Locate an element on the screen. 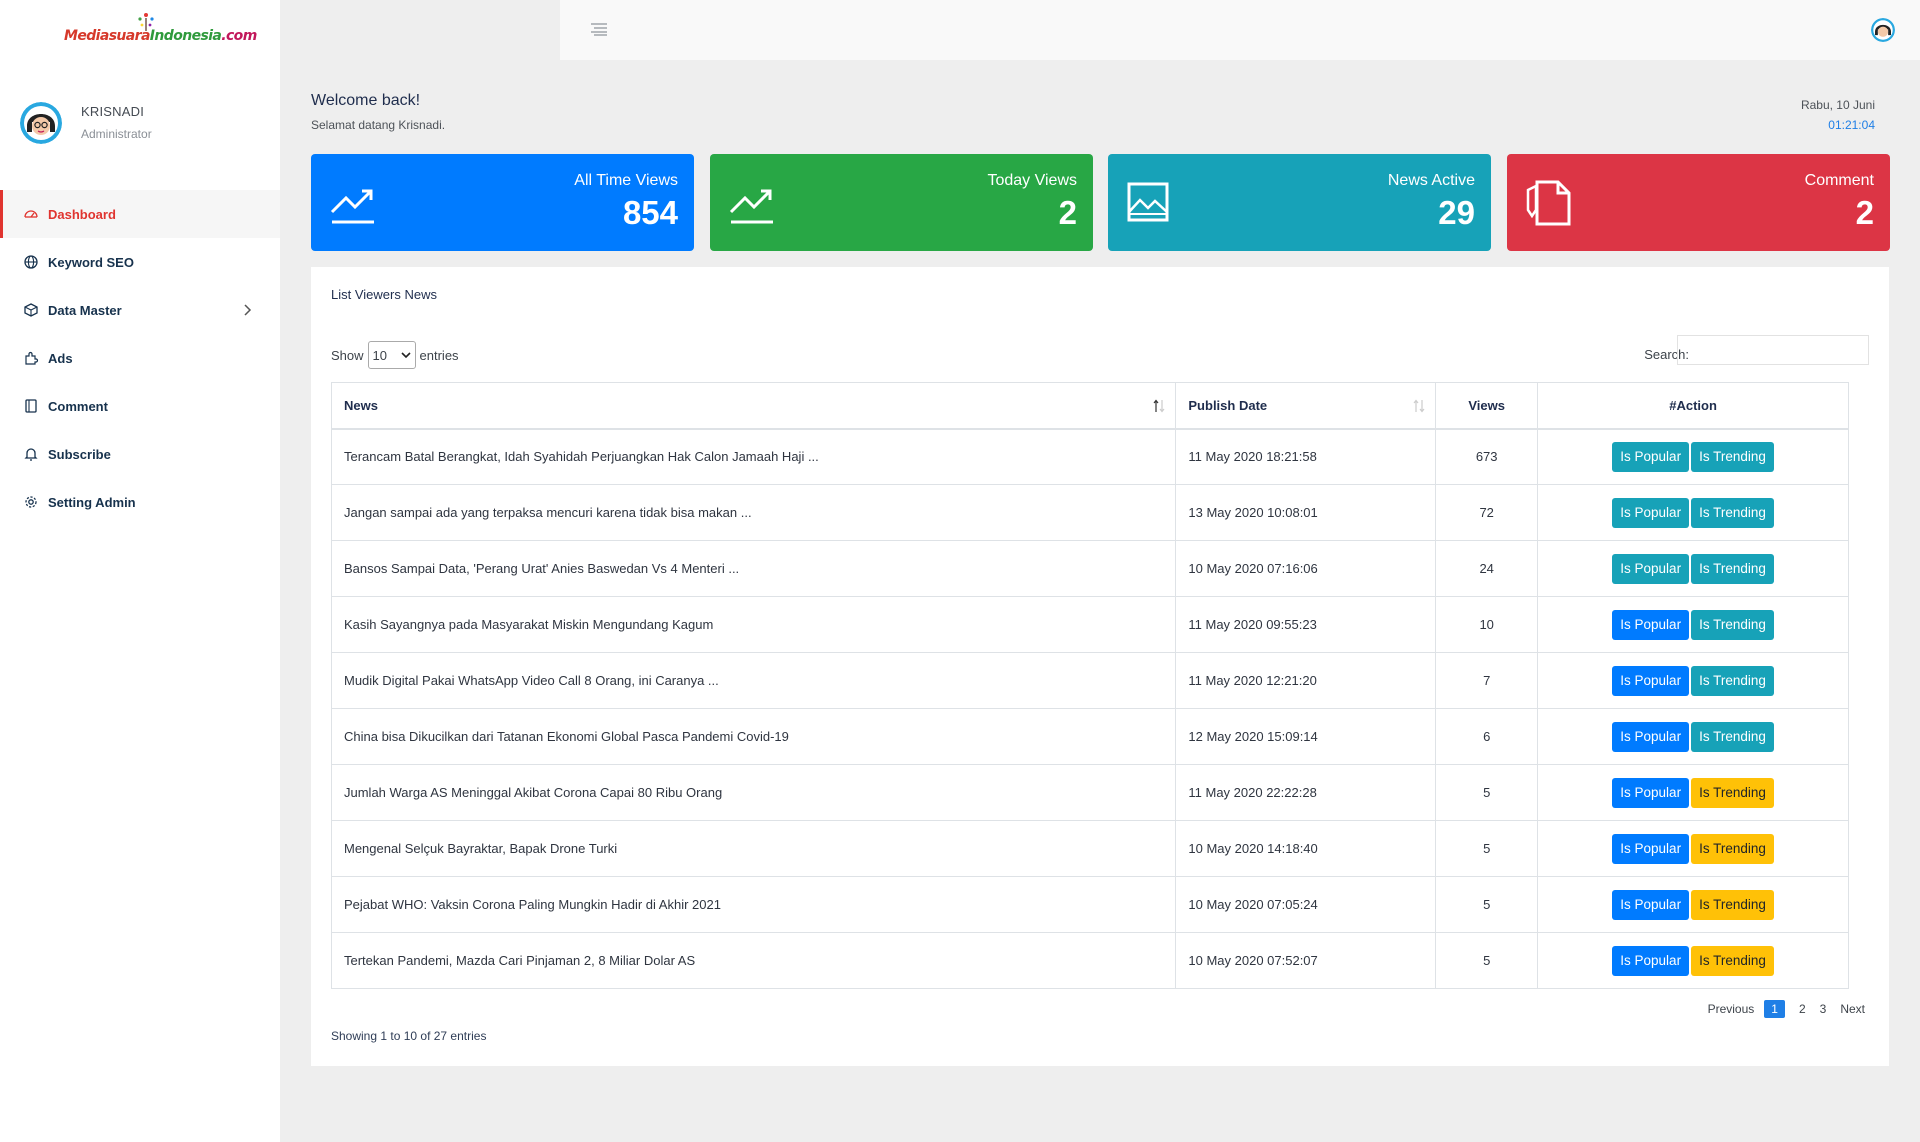  publish-date-cell: 10 May 2020 07:52:07 is located at coordinates (1306, 960).